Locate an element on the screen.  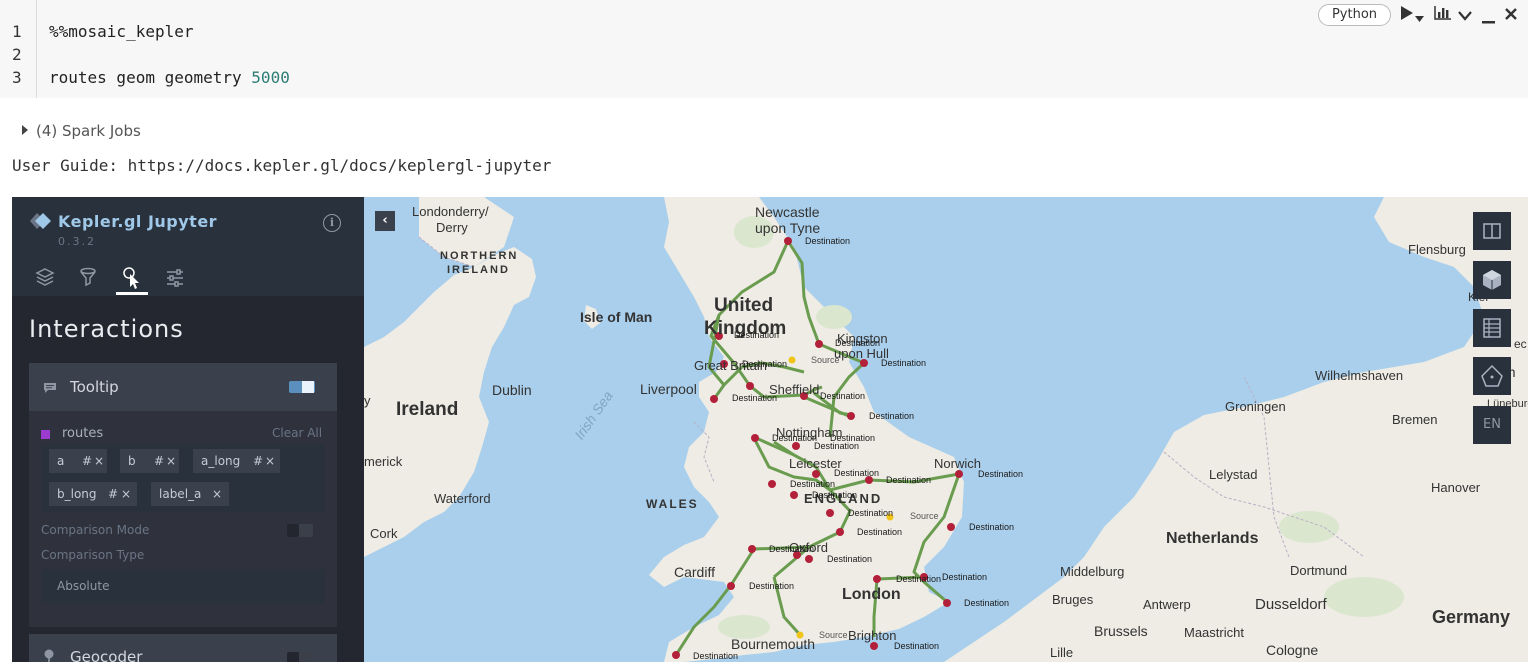
place-label: Lelystad is located at coordinates (1233, 474).